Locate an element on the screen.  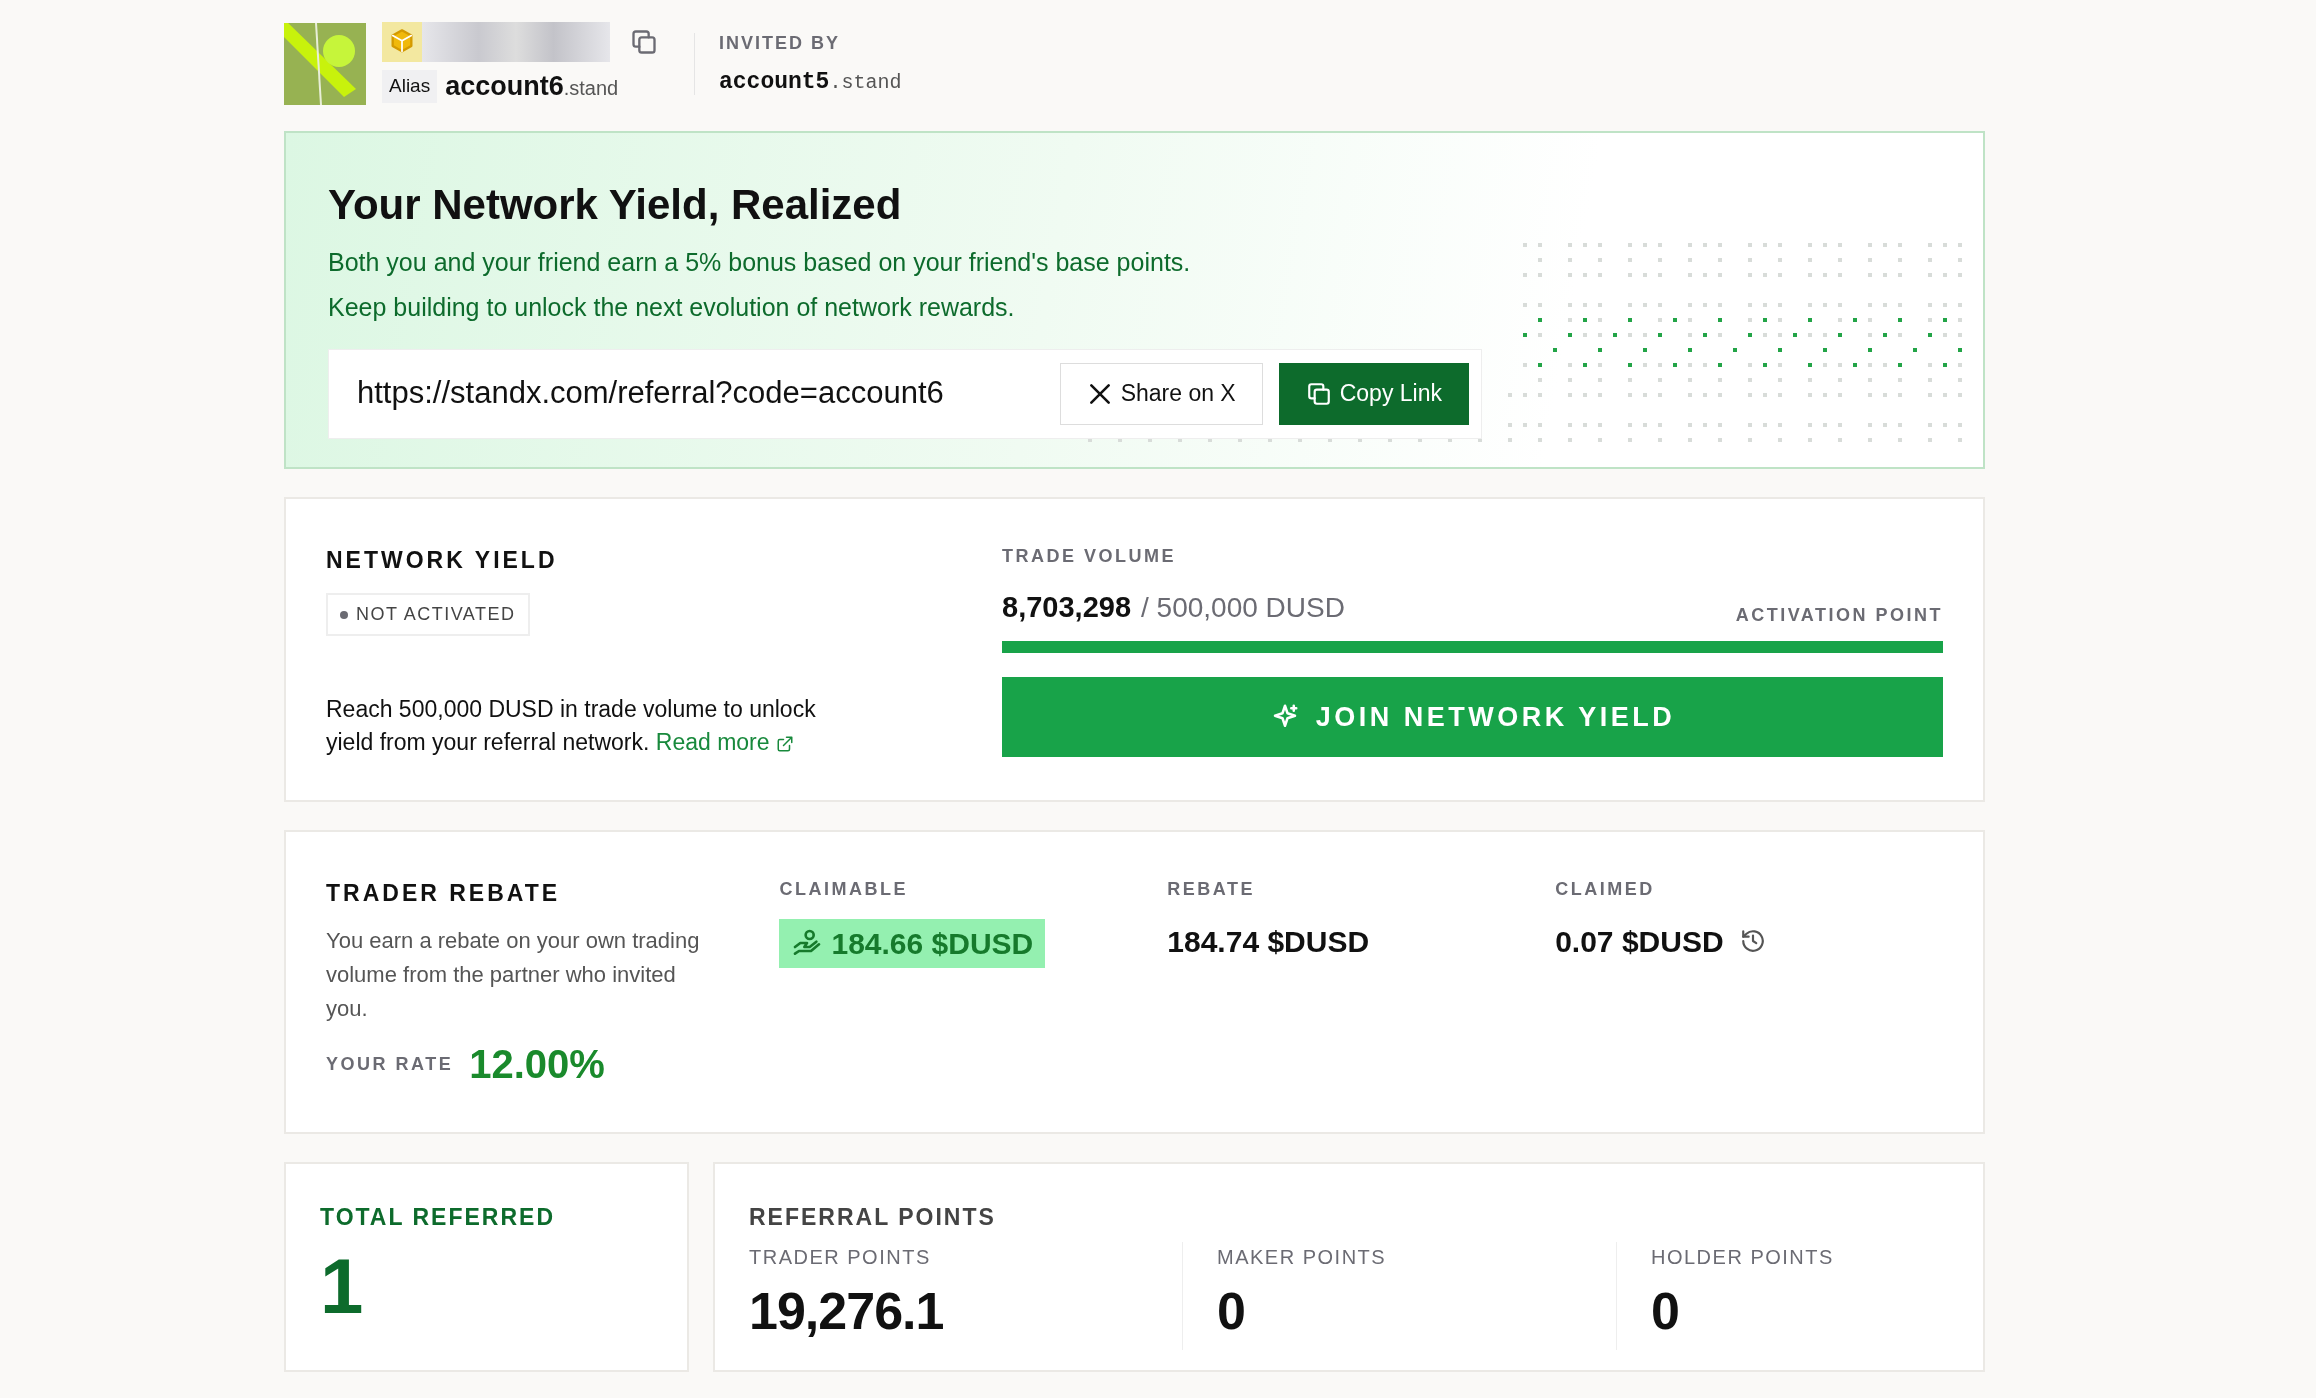
stat-label: CLAIMED is located at coordinates (1605, 889).